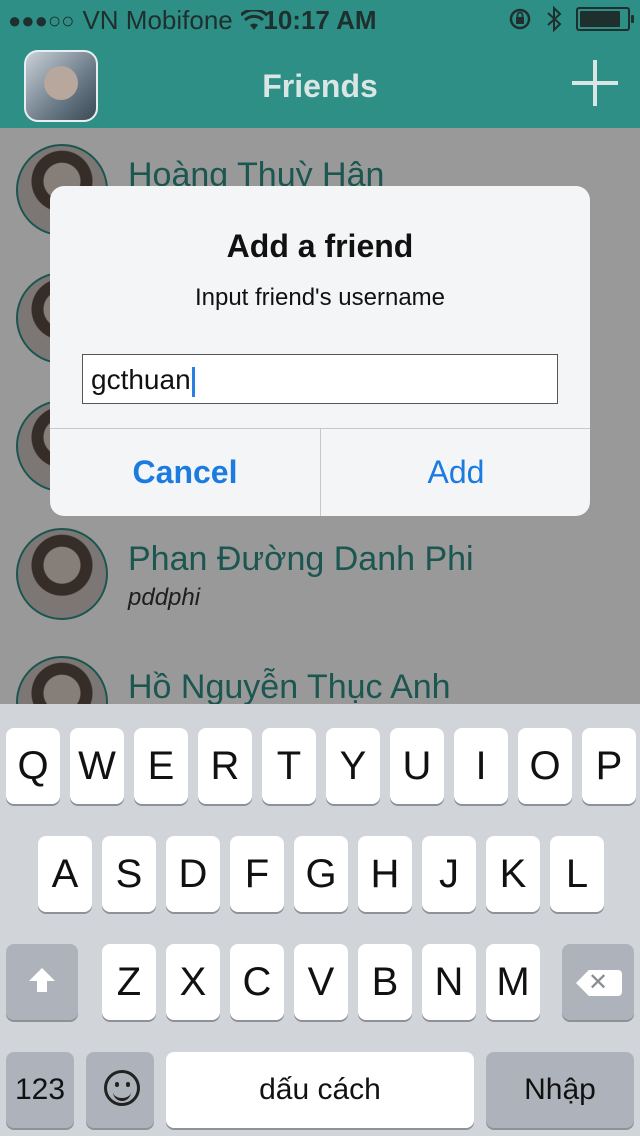 The image size is (640, 1136). Describe the element at coordinates (560, 1090) in the screenshot. I see `return-key: Nhập` at that location.